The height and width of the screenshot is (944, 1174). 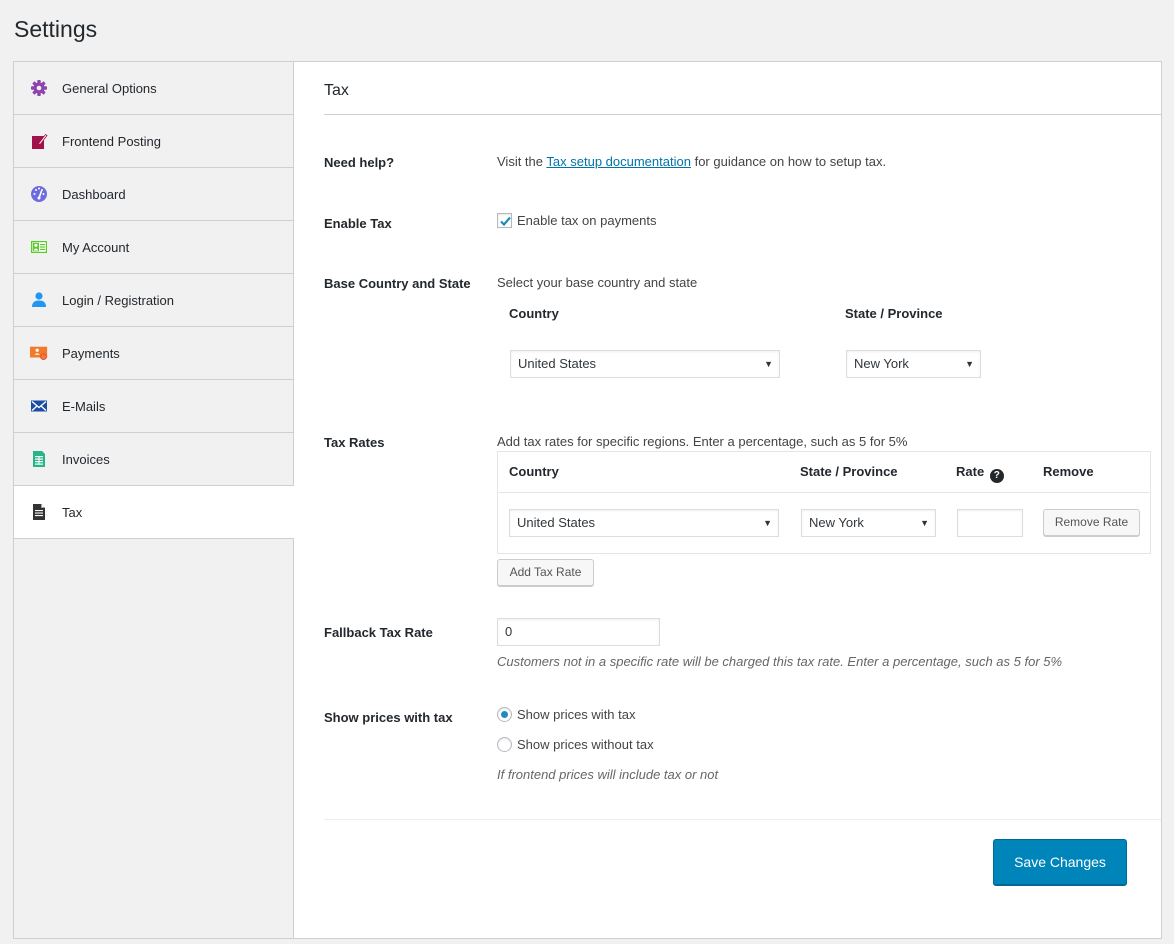 What do you see at coordinates (153, 406) in the screenshot?
I see `sidebar-item-e-mails: E-Mails` at bounding box center [153, 406].